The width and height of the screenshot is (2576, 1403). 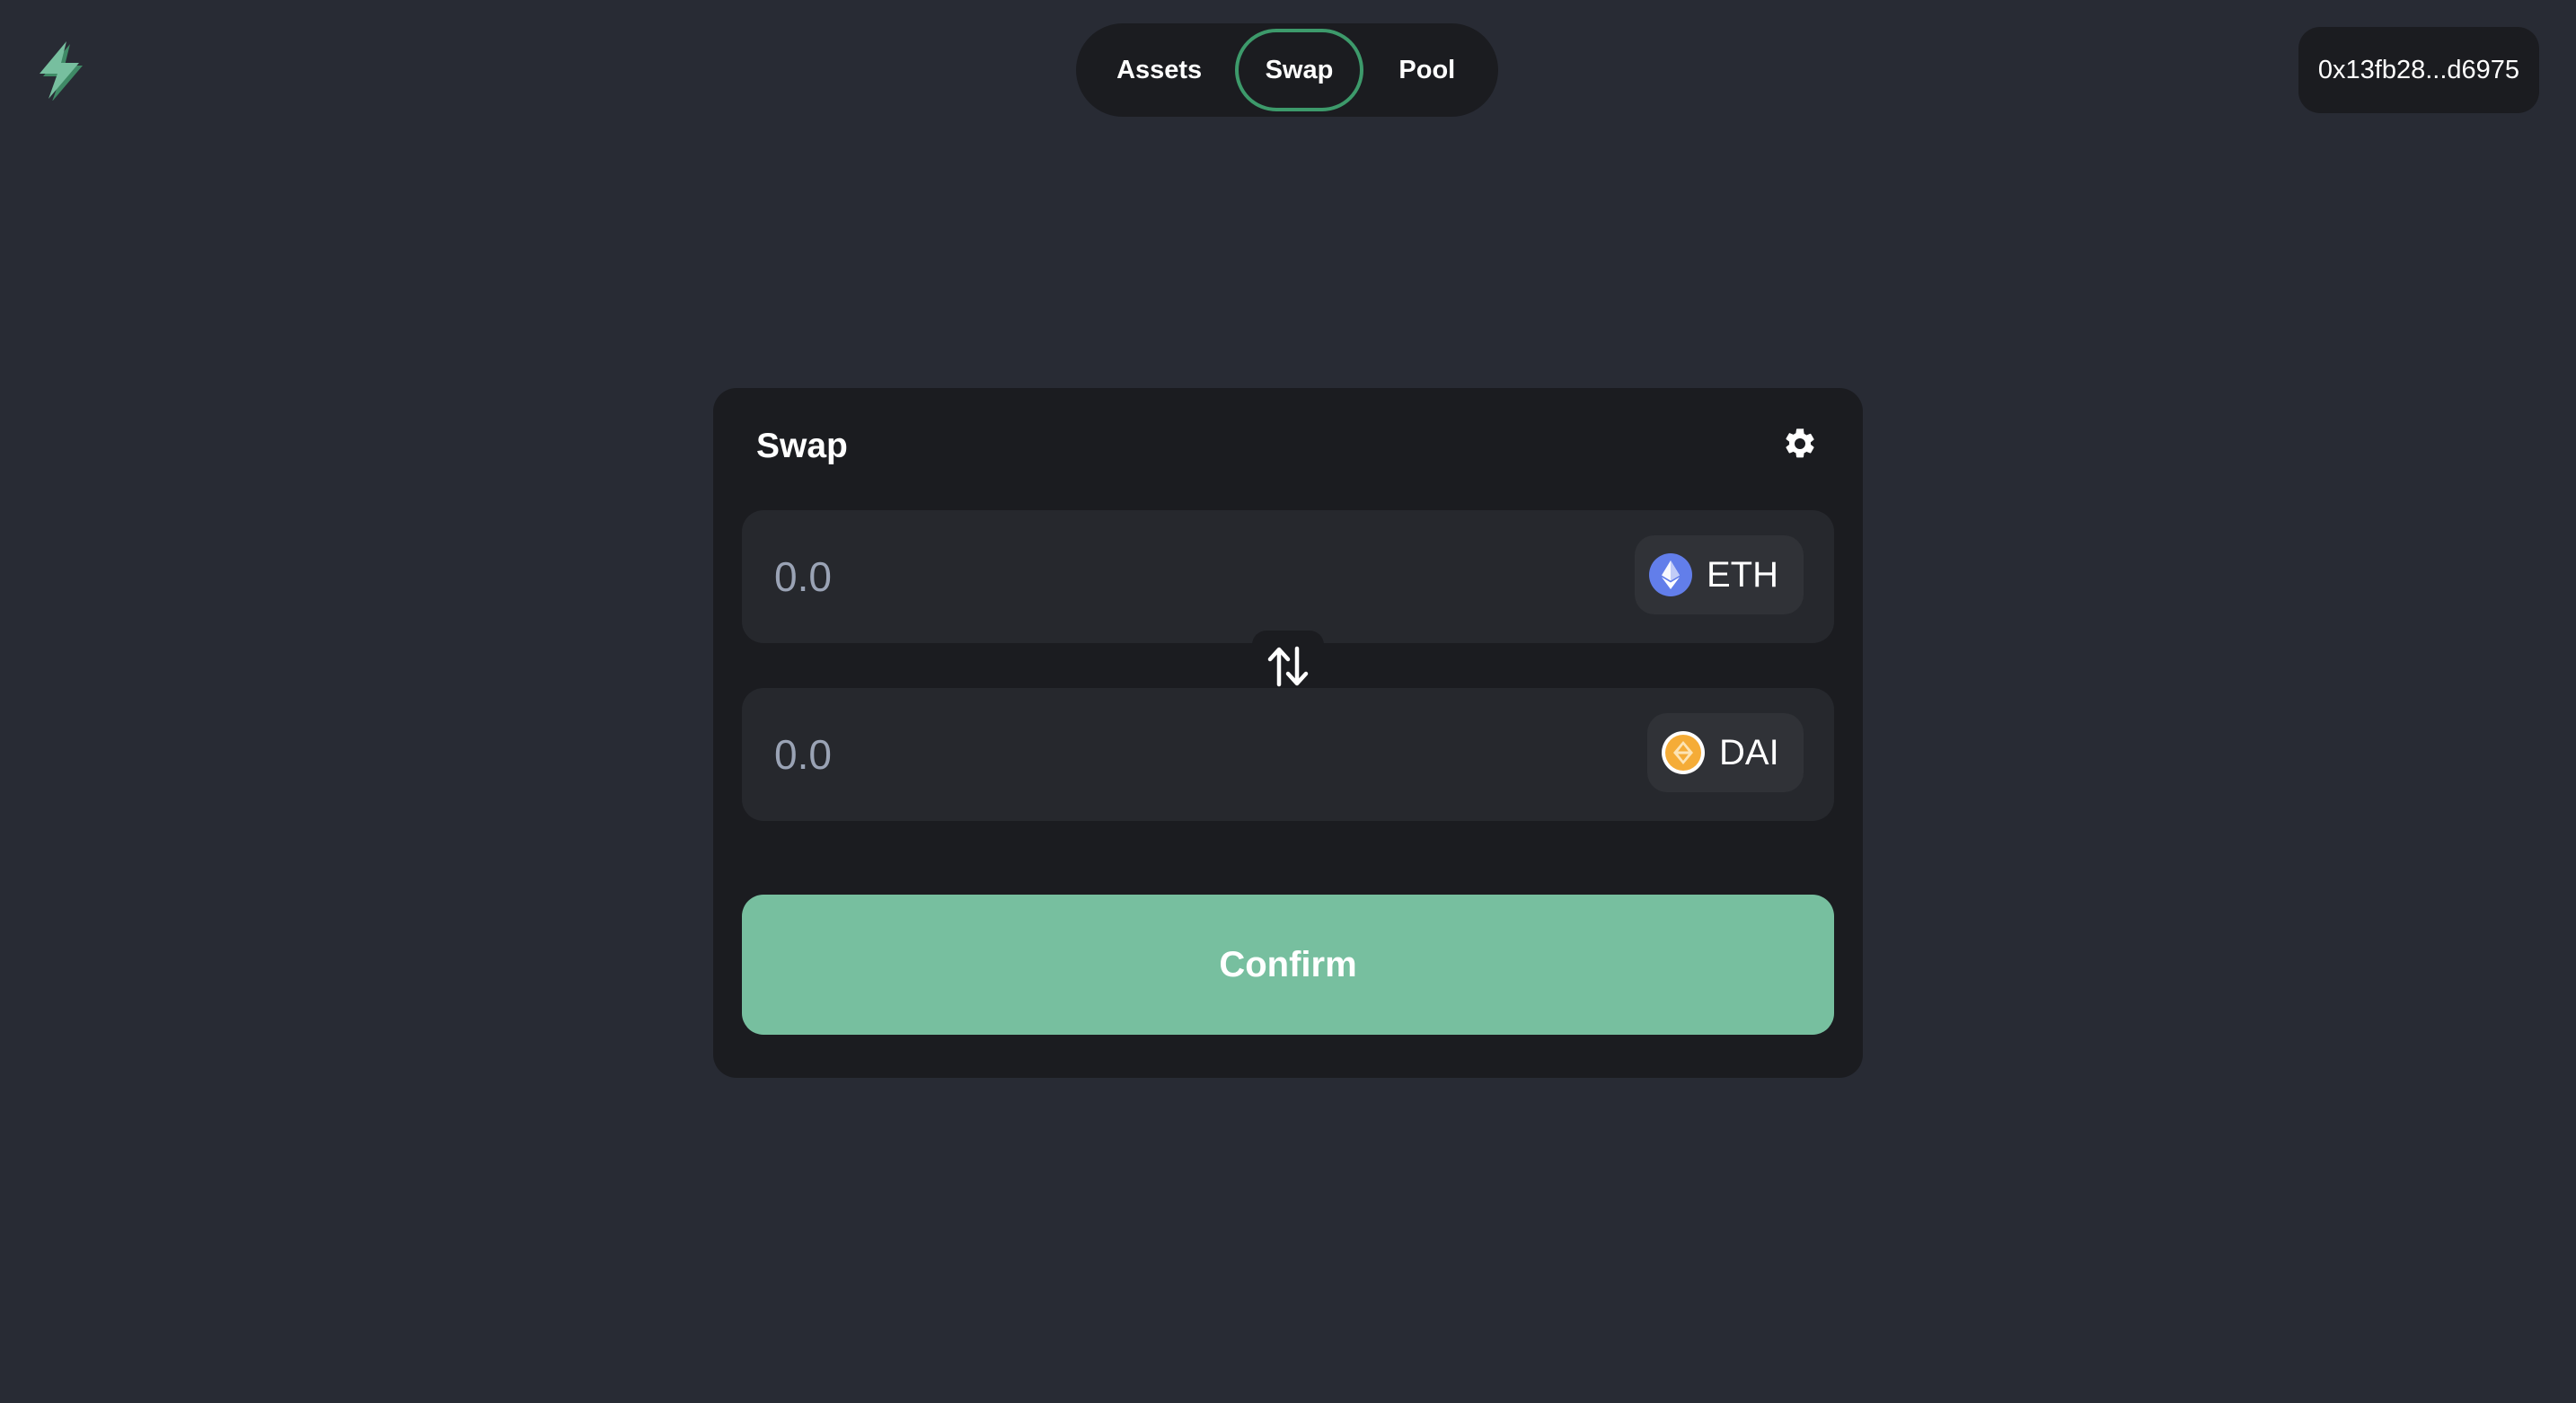 What do you see at coordinates (1670, 575) in the screenshot?
I see `ethereum-icon` at bounding box center [1670, 575].